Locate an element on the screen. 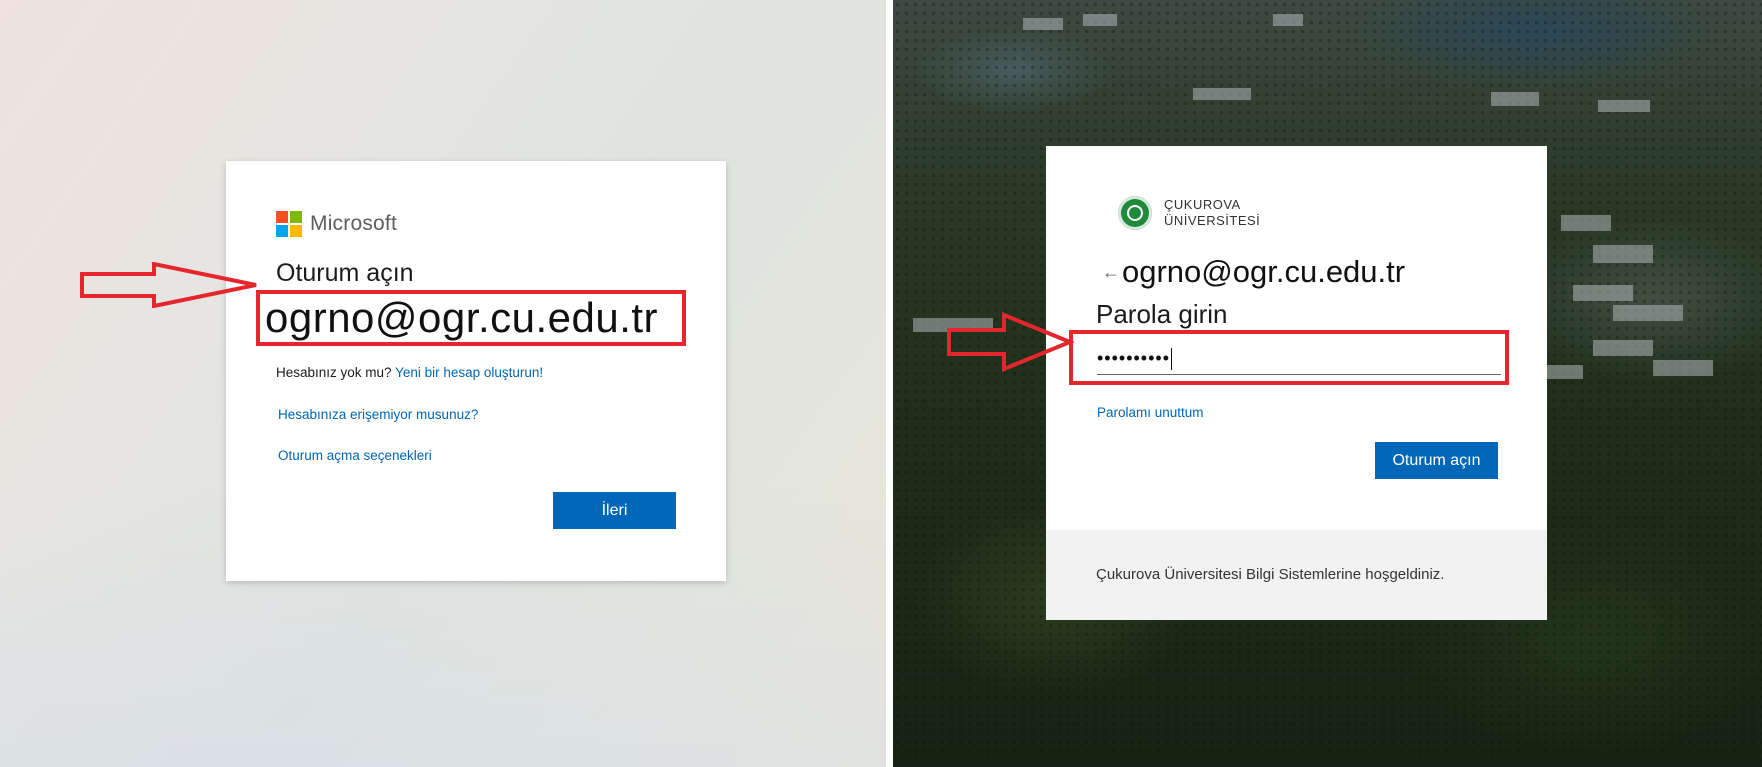  university-logo-text: ÇUKUROVA ÜNİVERSİTESİ is located at coordinates (1212, 213).